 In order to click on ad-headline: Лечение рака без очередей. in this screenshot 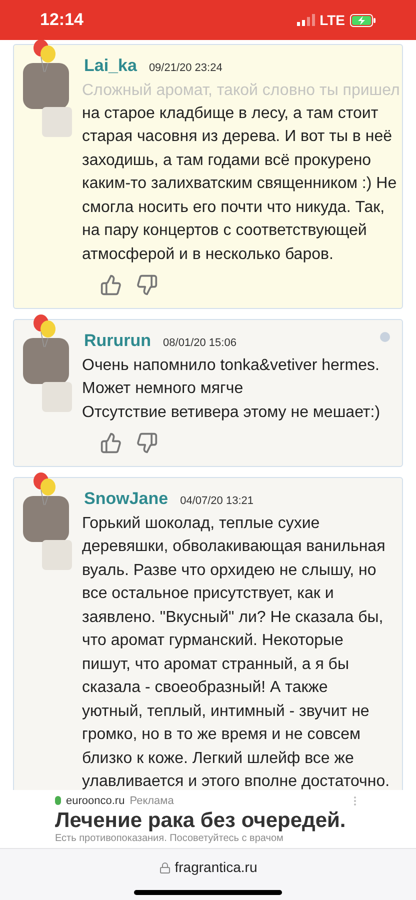, I will do `click(201, 821)`.